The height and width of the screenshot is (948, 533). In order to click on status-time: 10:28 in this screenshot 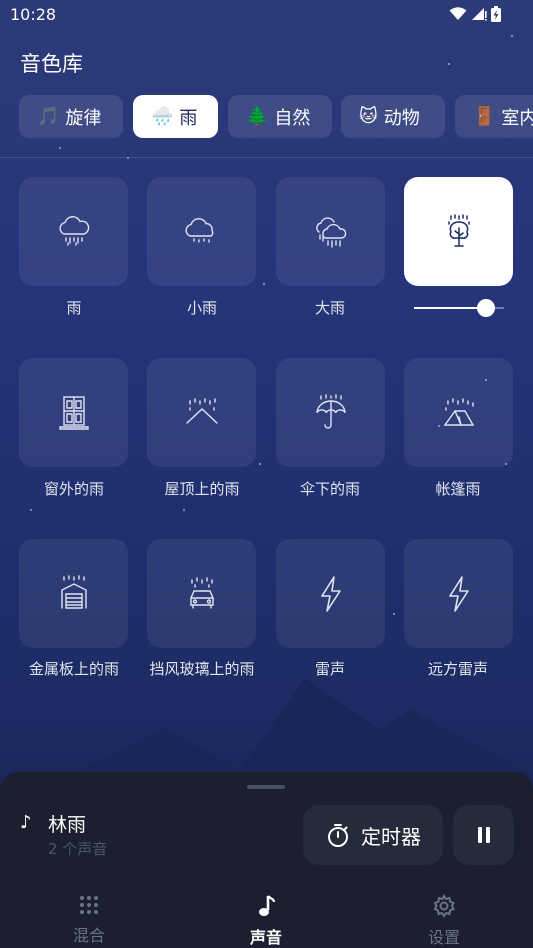, I will do `click(33, 14)`.